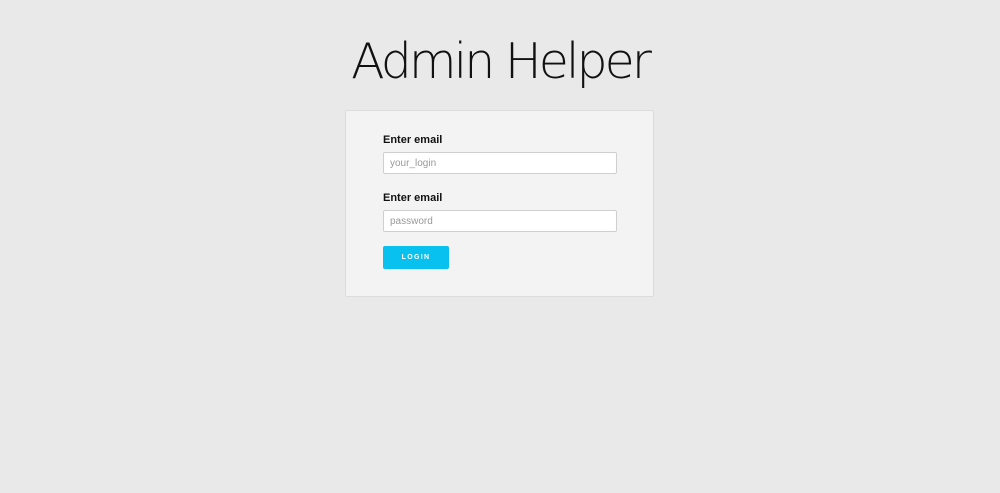  I want to click on email-field, so click(500, 163).